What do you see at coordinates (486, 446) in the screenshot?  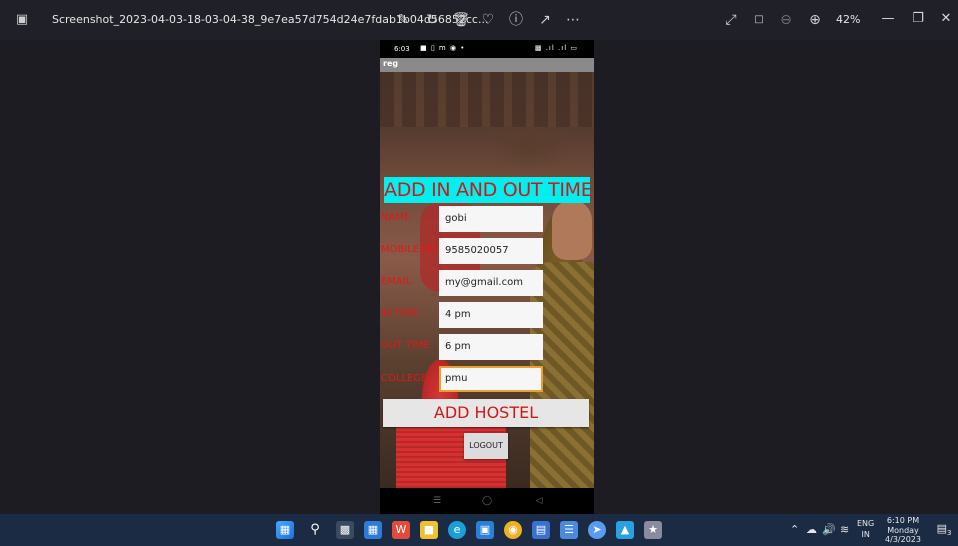 I see `logout-button: LOGOUT` at bounding box center [486, 446].